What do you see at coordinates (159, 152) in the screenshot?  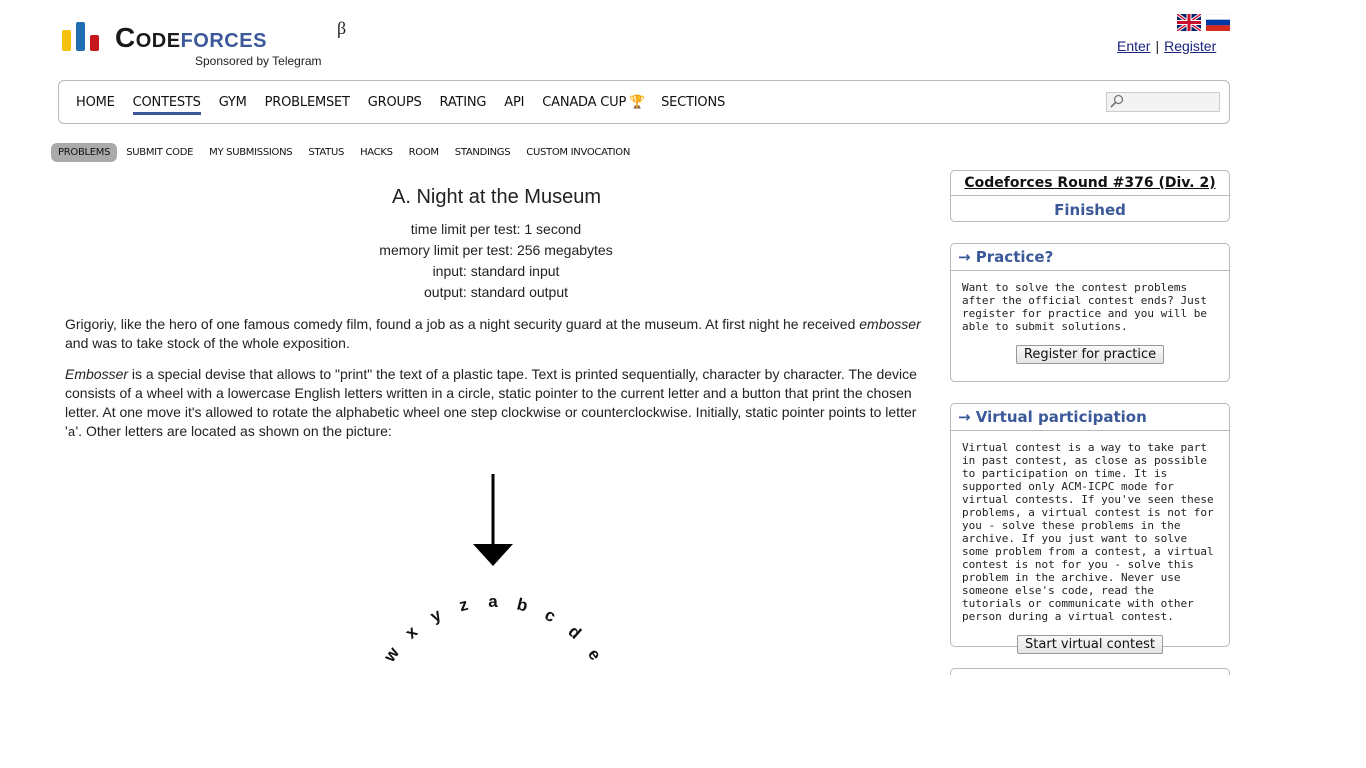 I see `submenu-submit-code: SUBMIT CODE` at bounding box center [159, 152].